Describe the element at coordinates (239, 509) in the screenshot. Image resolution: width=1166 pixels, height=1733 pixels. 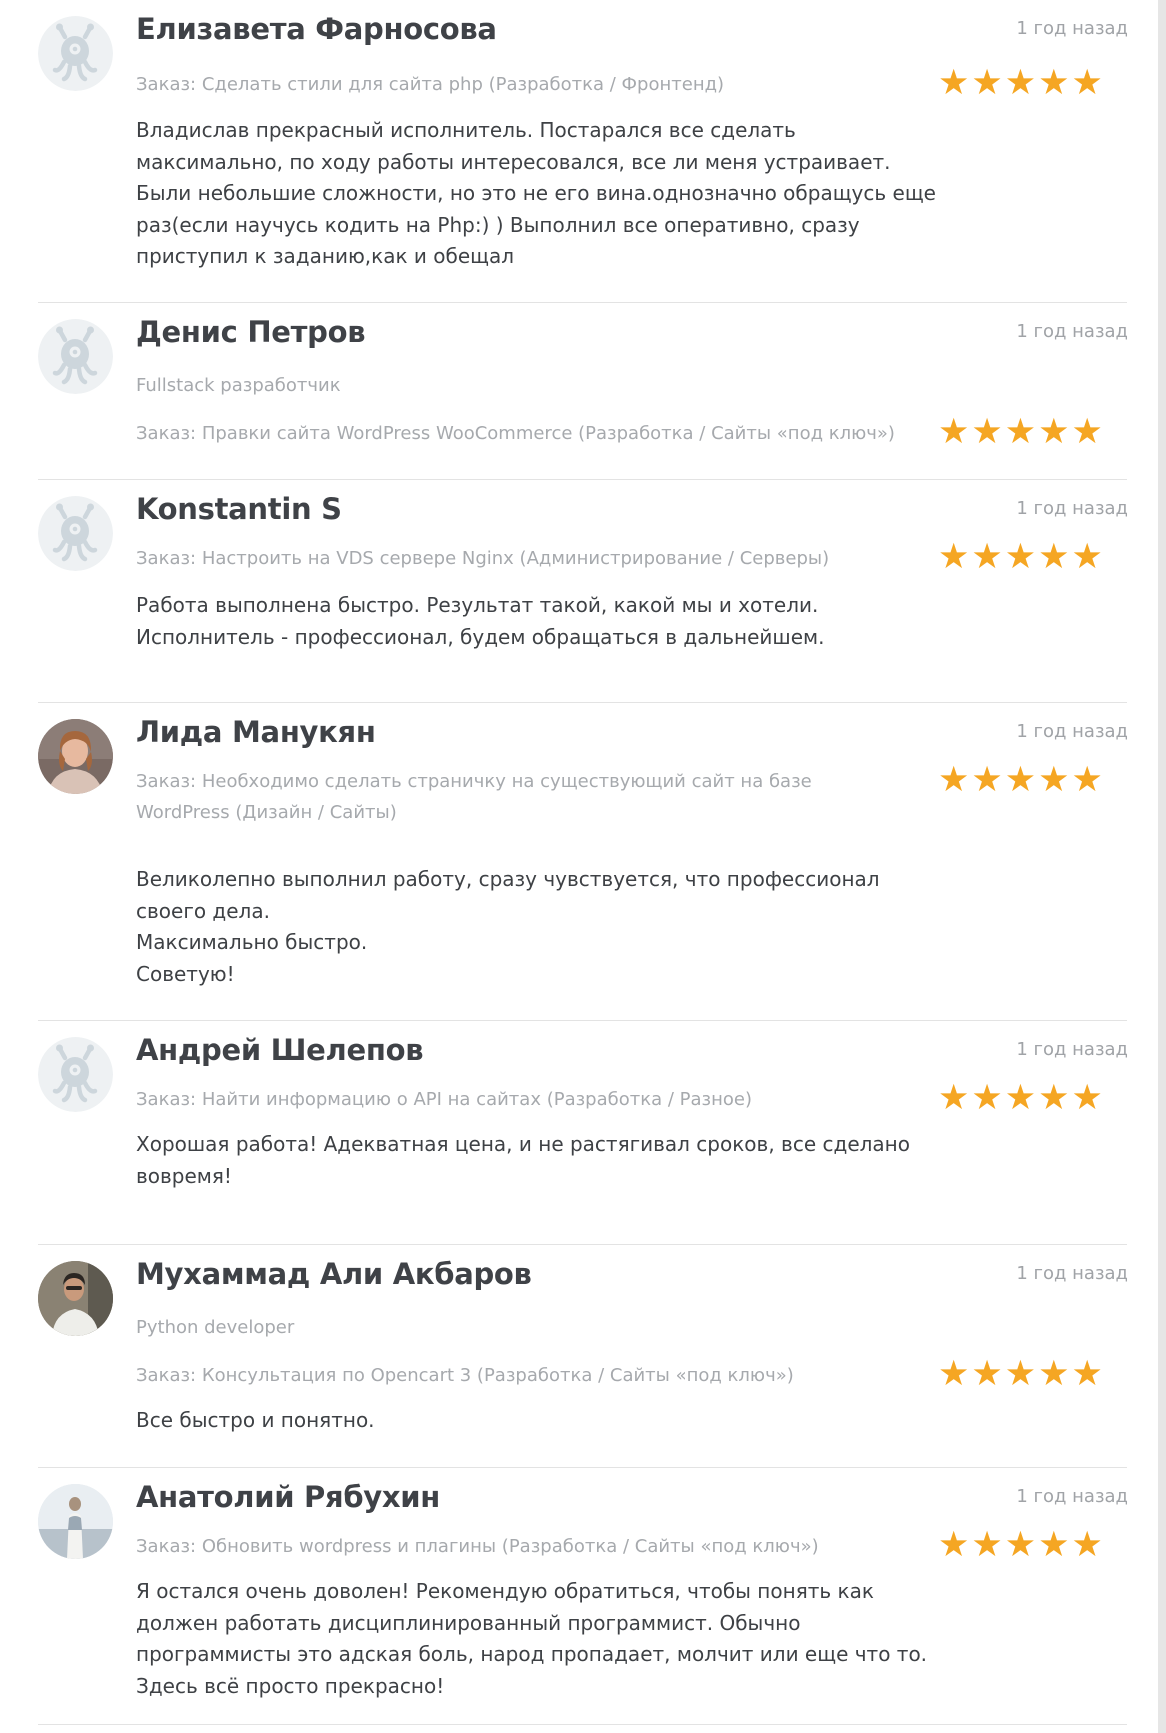
I see `reviewer-name: Konstantin S` at that location.